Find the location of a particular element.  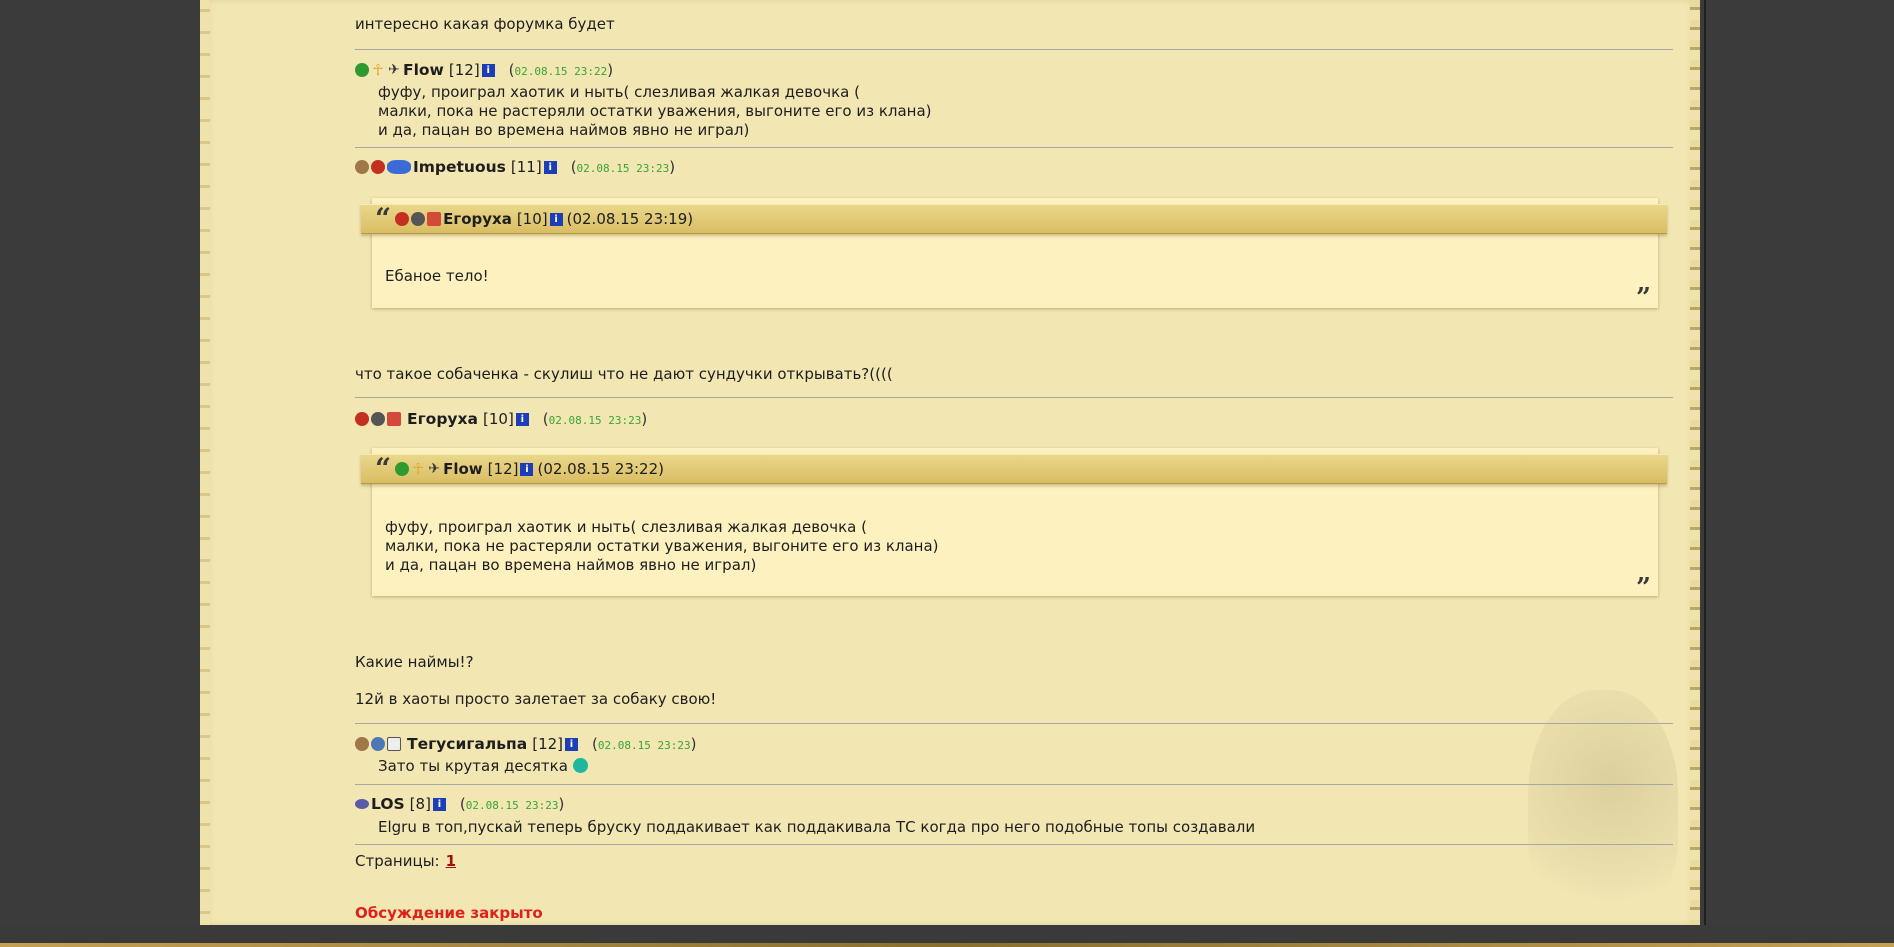

post-header: Тегусигальпа [12] i (02.08.15 23:23) is located at coordinates (525, 744).